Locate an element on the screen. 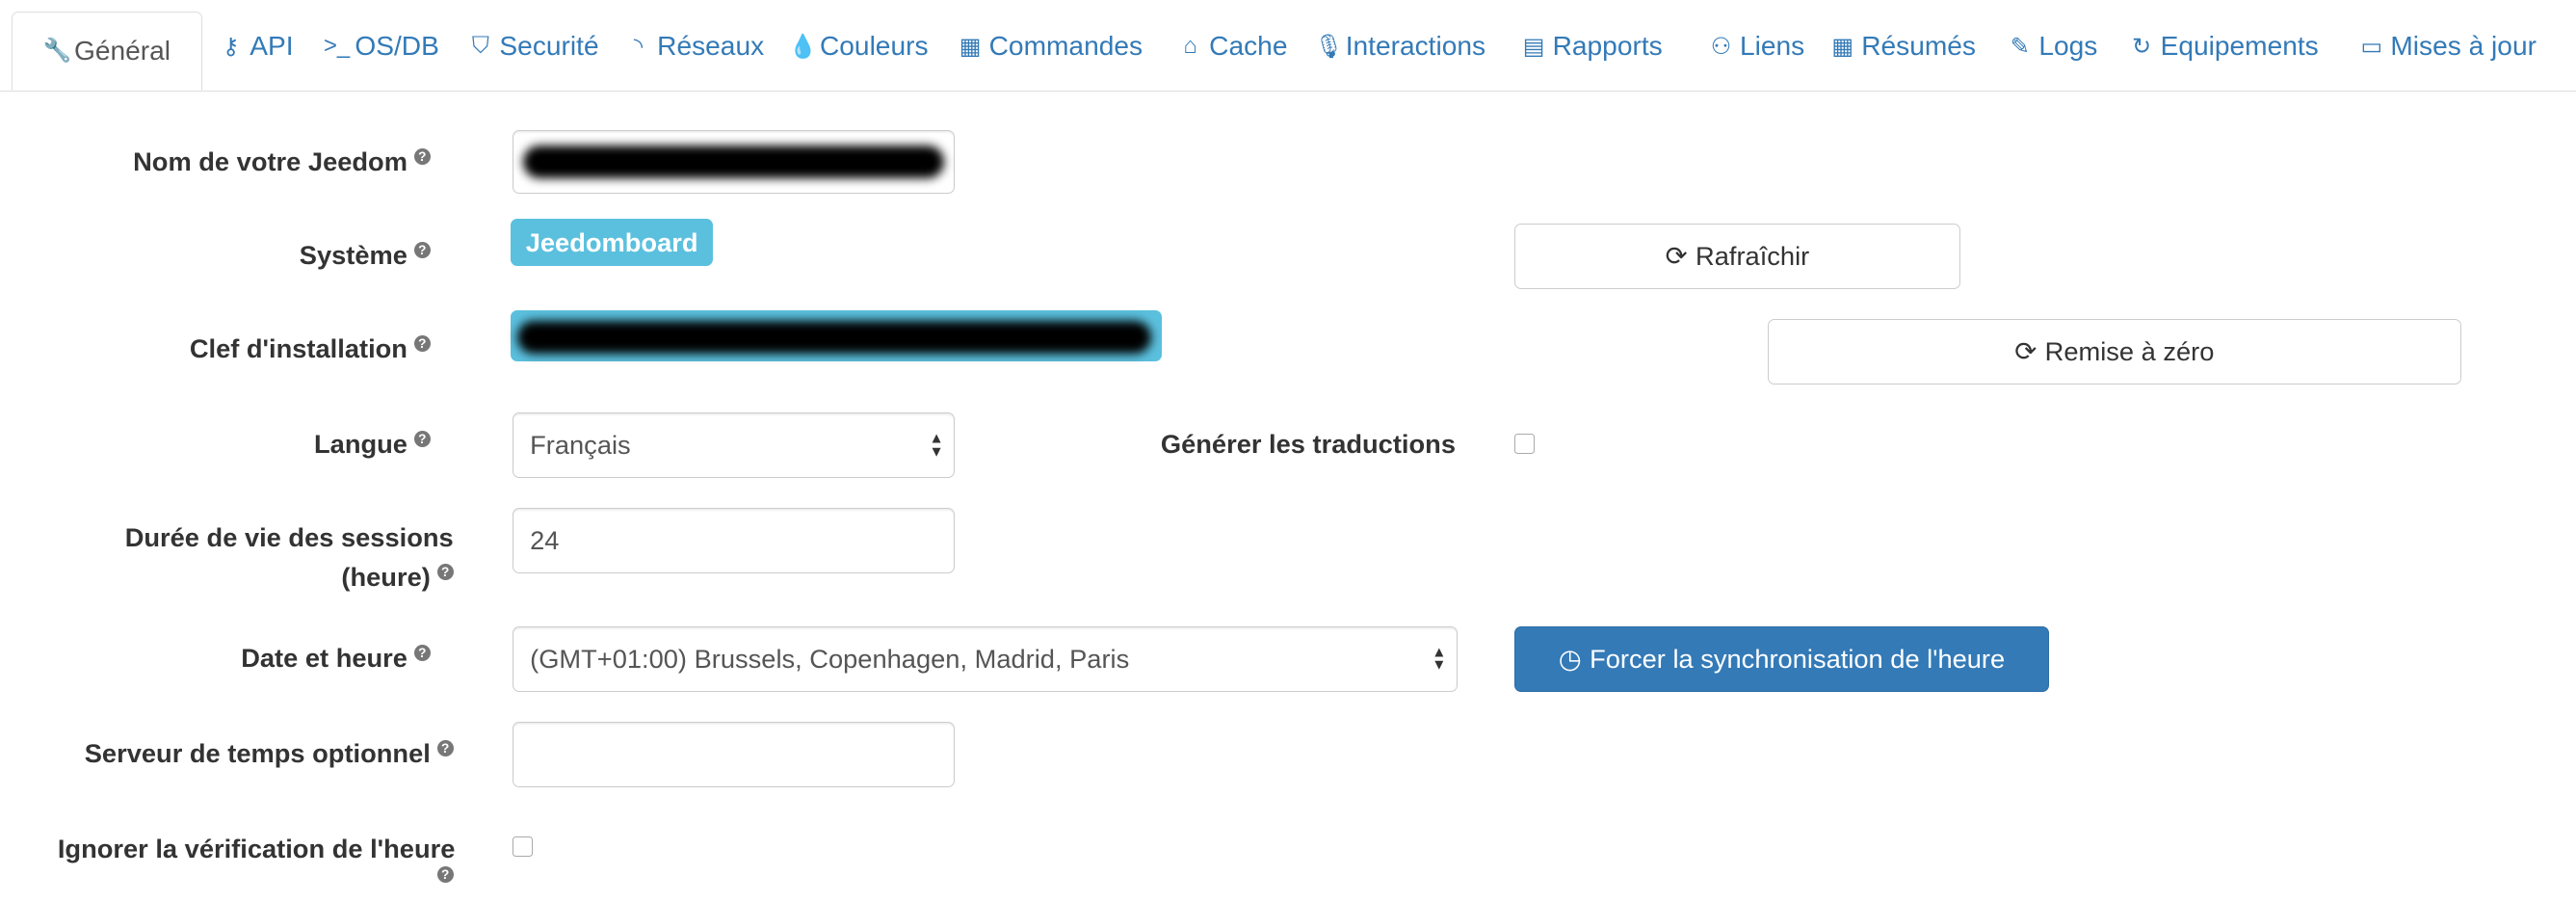 Image resolution: width=2576 pixels, height=902 pixels. rss-icon: ◝ is located at coordinates (638, 46).